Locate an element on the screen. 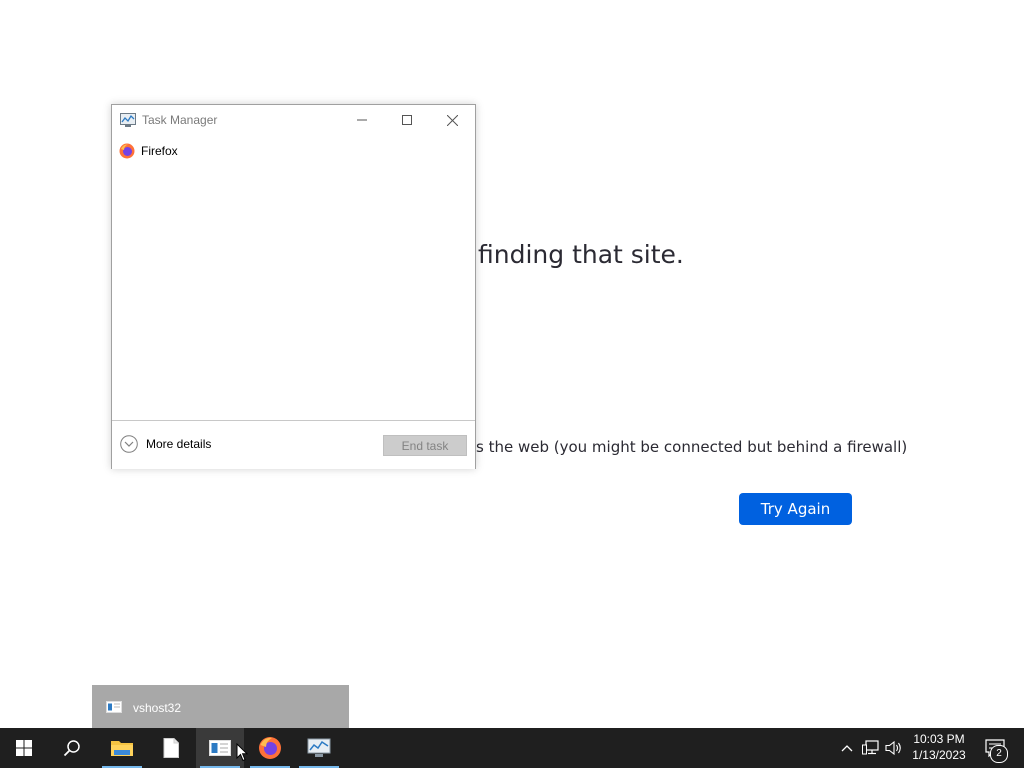  taskbar-file-explorer is located at coordinates (122, 748).